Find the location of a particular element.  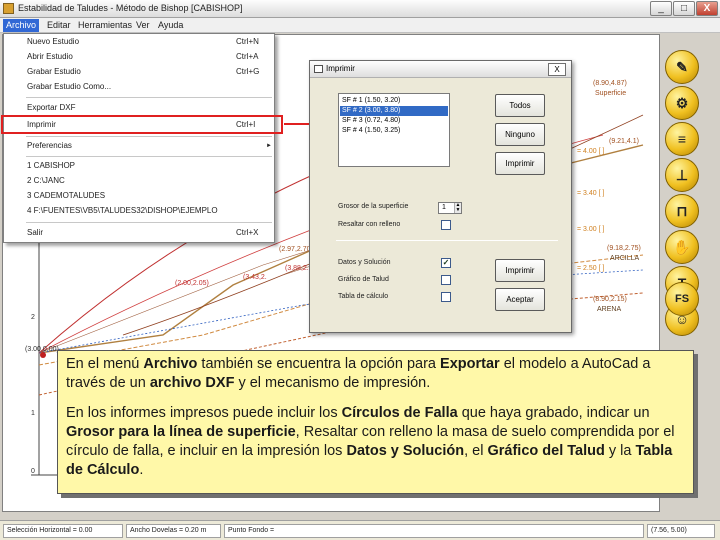

menu-archivo: Archivo is located at coordinates (21, 25).